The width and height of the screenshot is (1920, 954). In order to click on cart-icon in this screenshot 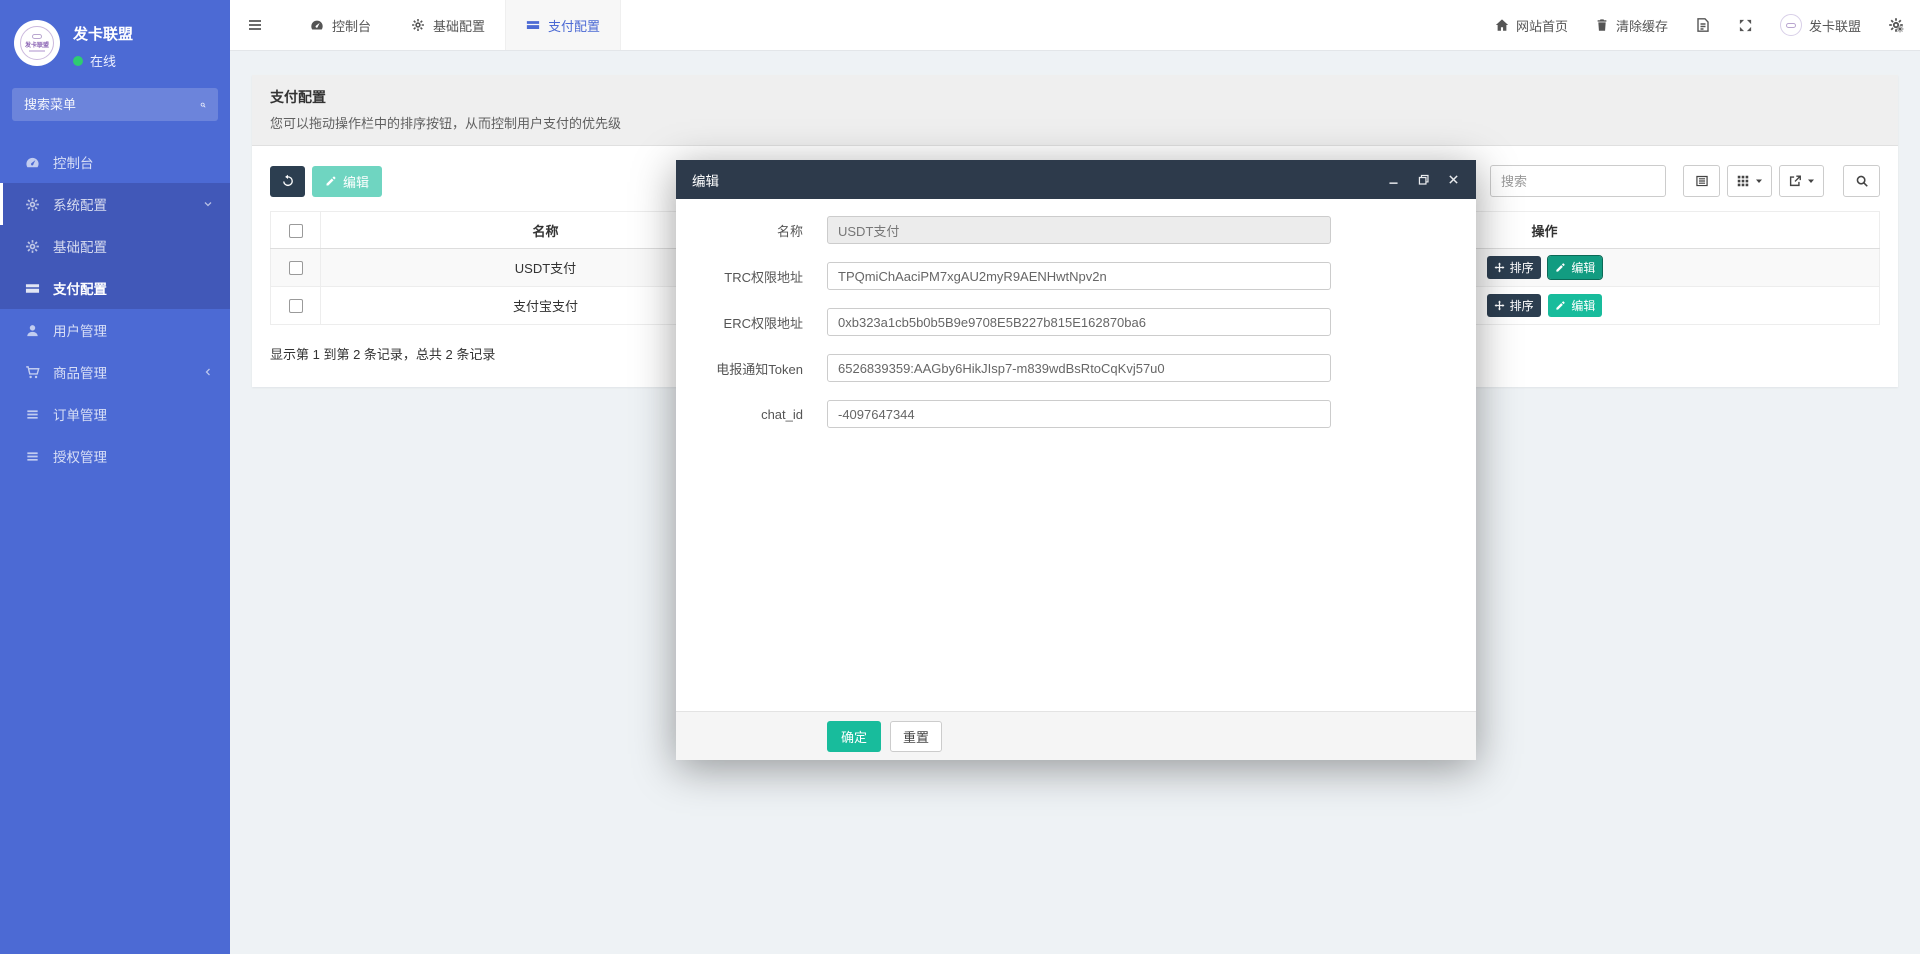, I will do `click(32, 372)`.